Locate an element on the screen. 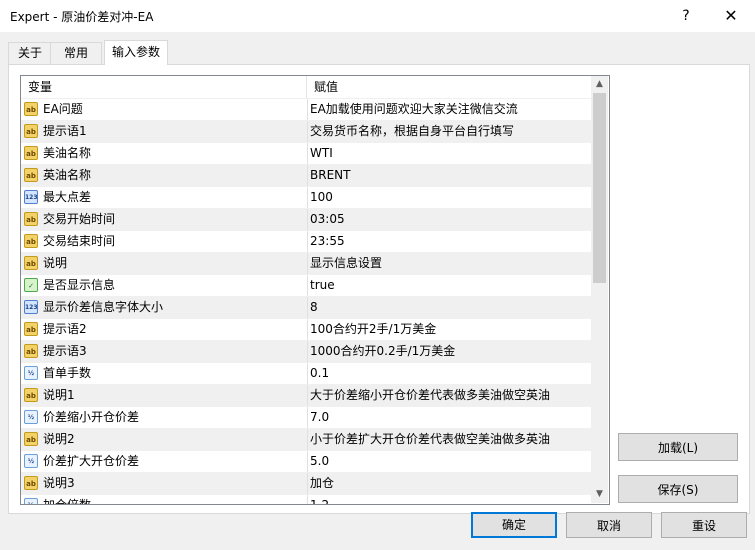 The image size is (755, 550). parameter-name-cell: ab 提示语1 is located at coordinates (164, 131).